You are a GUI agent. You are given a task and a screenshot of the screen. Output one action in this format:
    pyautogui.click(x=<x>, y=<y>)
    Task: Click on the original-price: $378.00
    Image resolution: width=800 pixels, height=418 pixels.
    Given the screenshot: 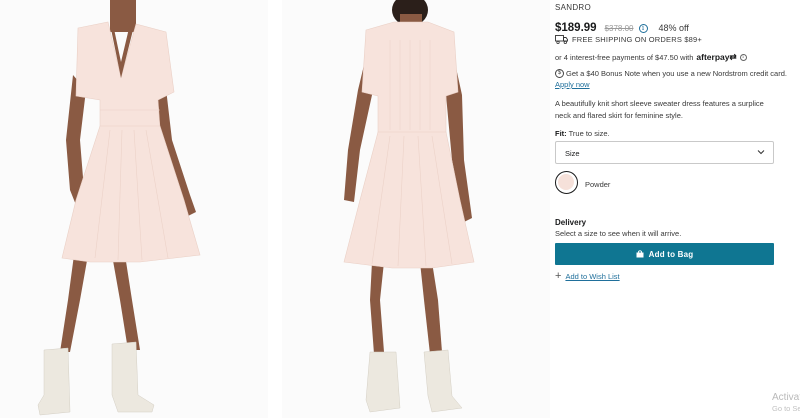 What is the action you would take?
    pyautogui.click(x=619, y=28)
    